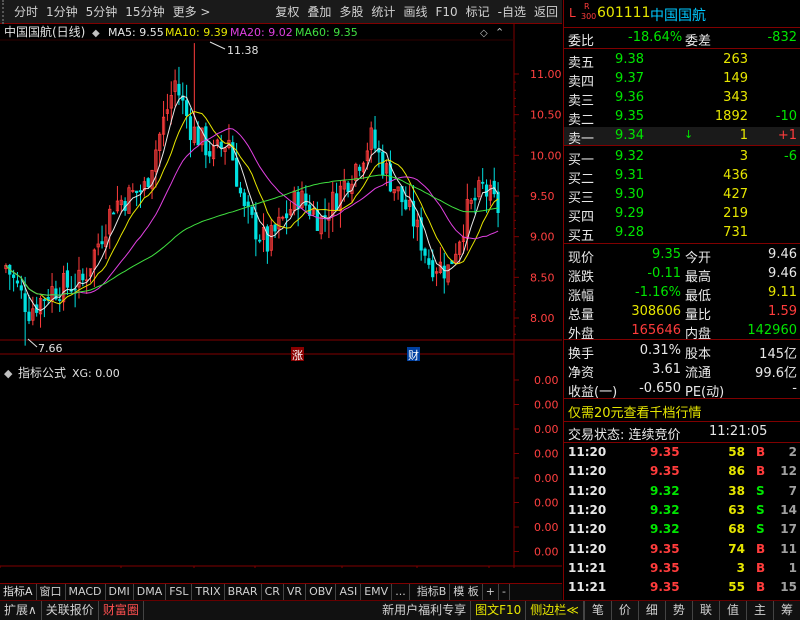 The height and width of the screenshot is (620, 800). I want to click on tab-obv: OBV, so click(321, 592).